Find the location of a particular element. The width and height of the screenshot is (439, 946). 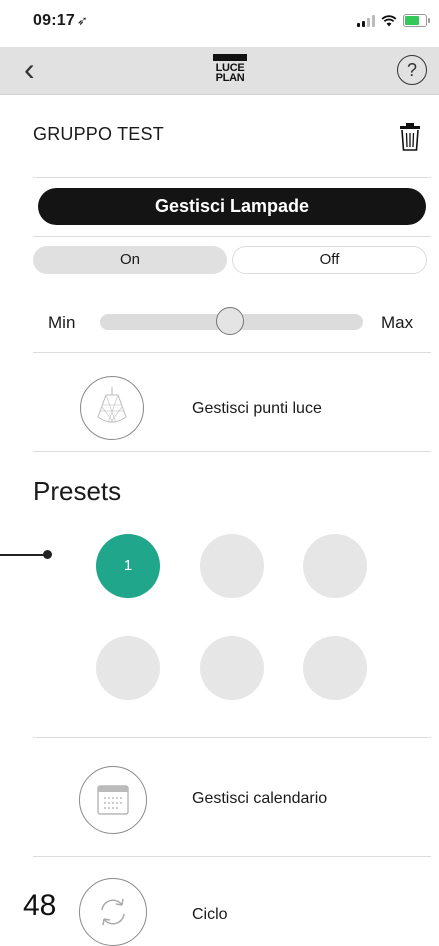

group-title: GRUPPO TEST is located at coordinates (98, 134).